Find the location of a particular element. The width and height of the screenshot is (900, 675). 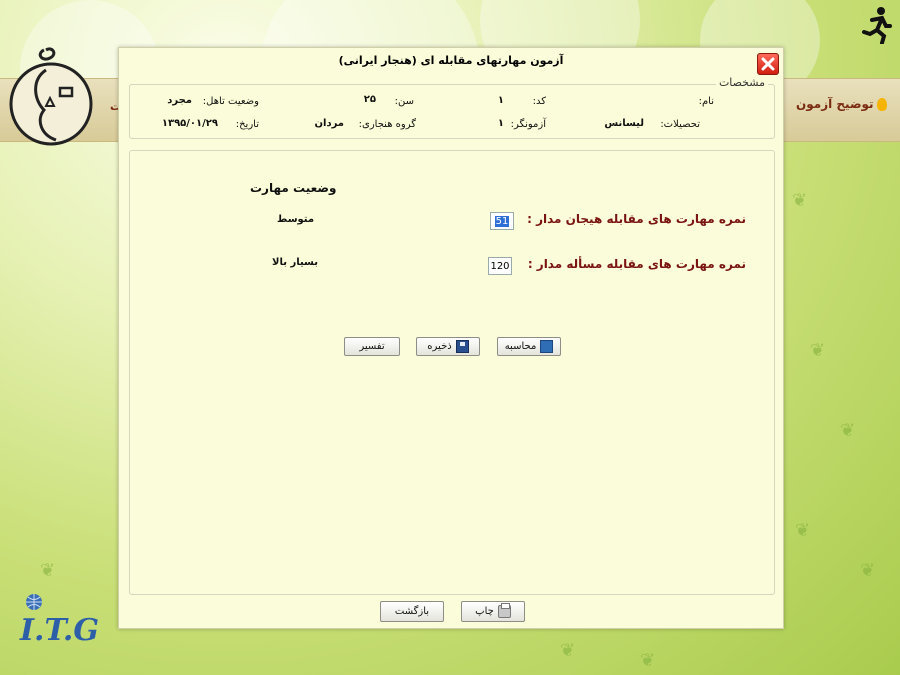

norm-group-value: مردان is located at coordinates (329, 123).